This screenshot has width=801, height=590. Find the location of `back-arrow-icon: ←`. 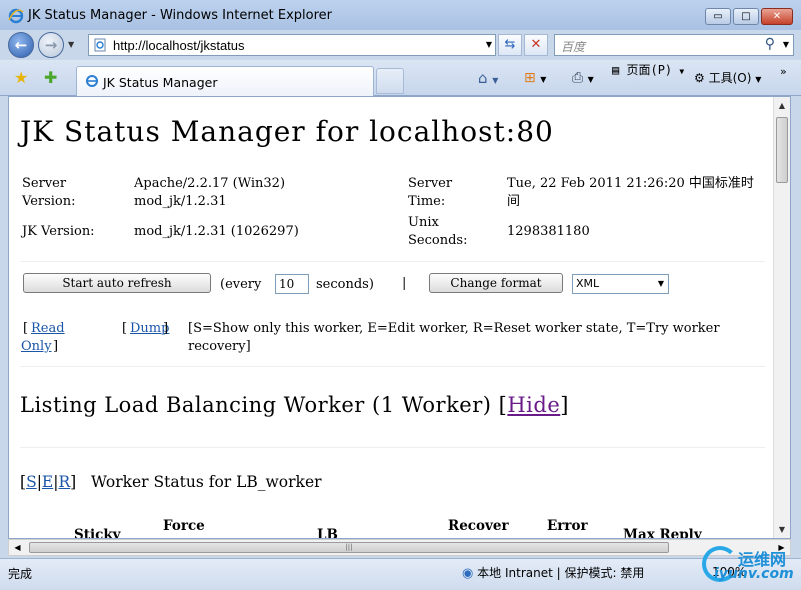

back-arrow-icon: ← is located at coordinates (21, 45).